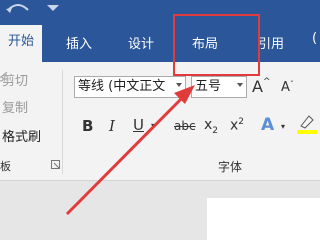 The image size is (320, 240). What do you see at coordinates (153, 125) in the screenshot?
I see `underline-dropdown: ▾` at bounding box center [153, 125].